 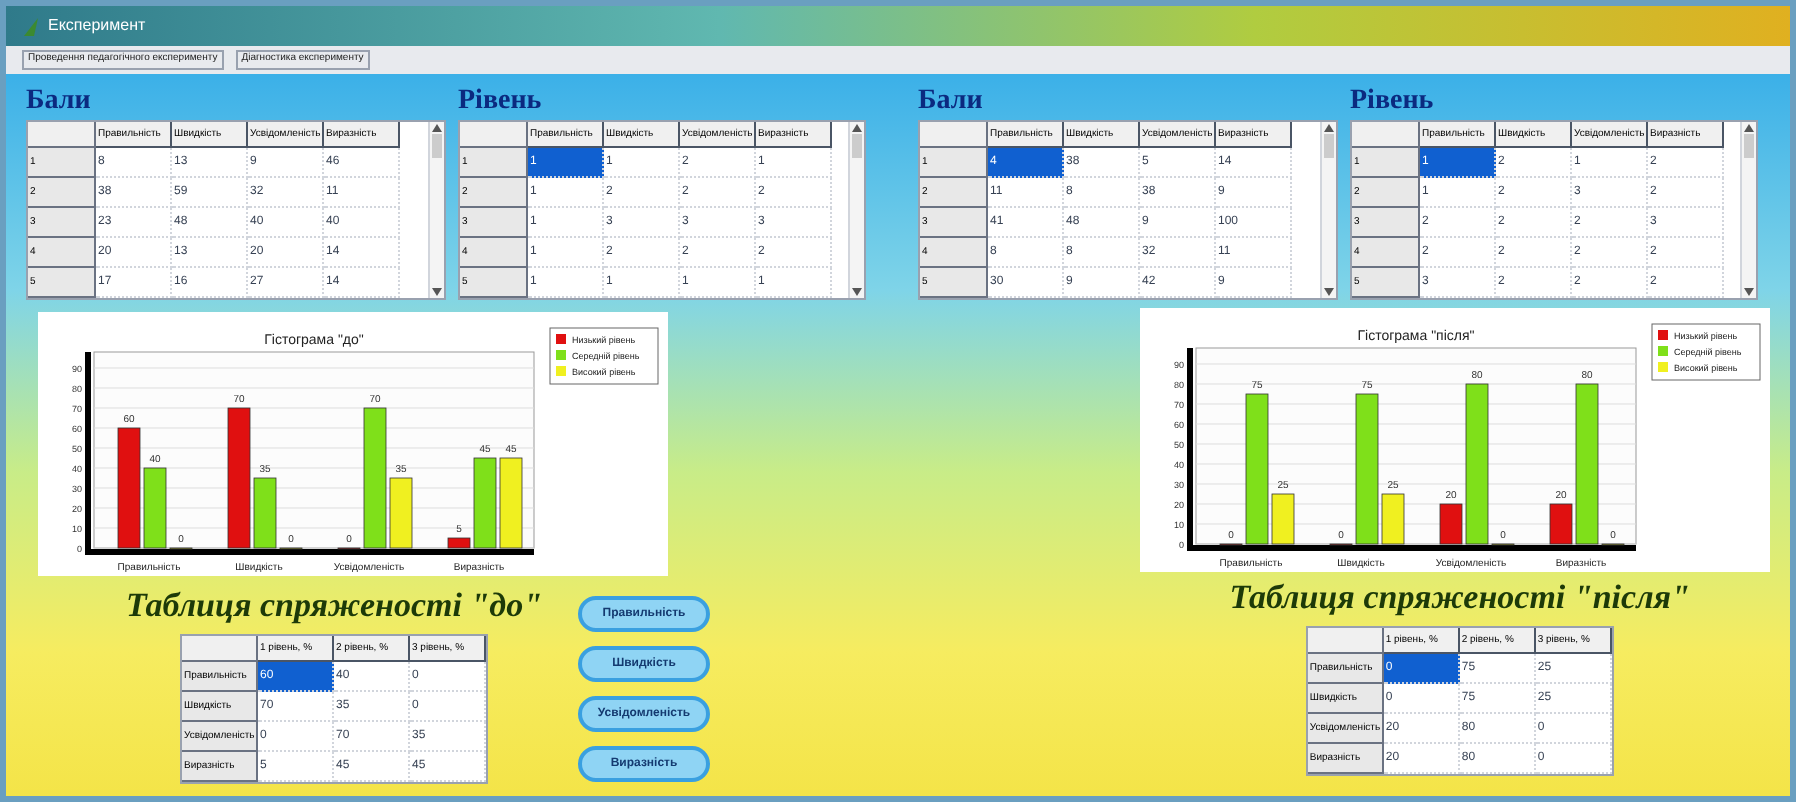 I want to click on app-icon, so click(x=31, y=26).